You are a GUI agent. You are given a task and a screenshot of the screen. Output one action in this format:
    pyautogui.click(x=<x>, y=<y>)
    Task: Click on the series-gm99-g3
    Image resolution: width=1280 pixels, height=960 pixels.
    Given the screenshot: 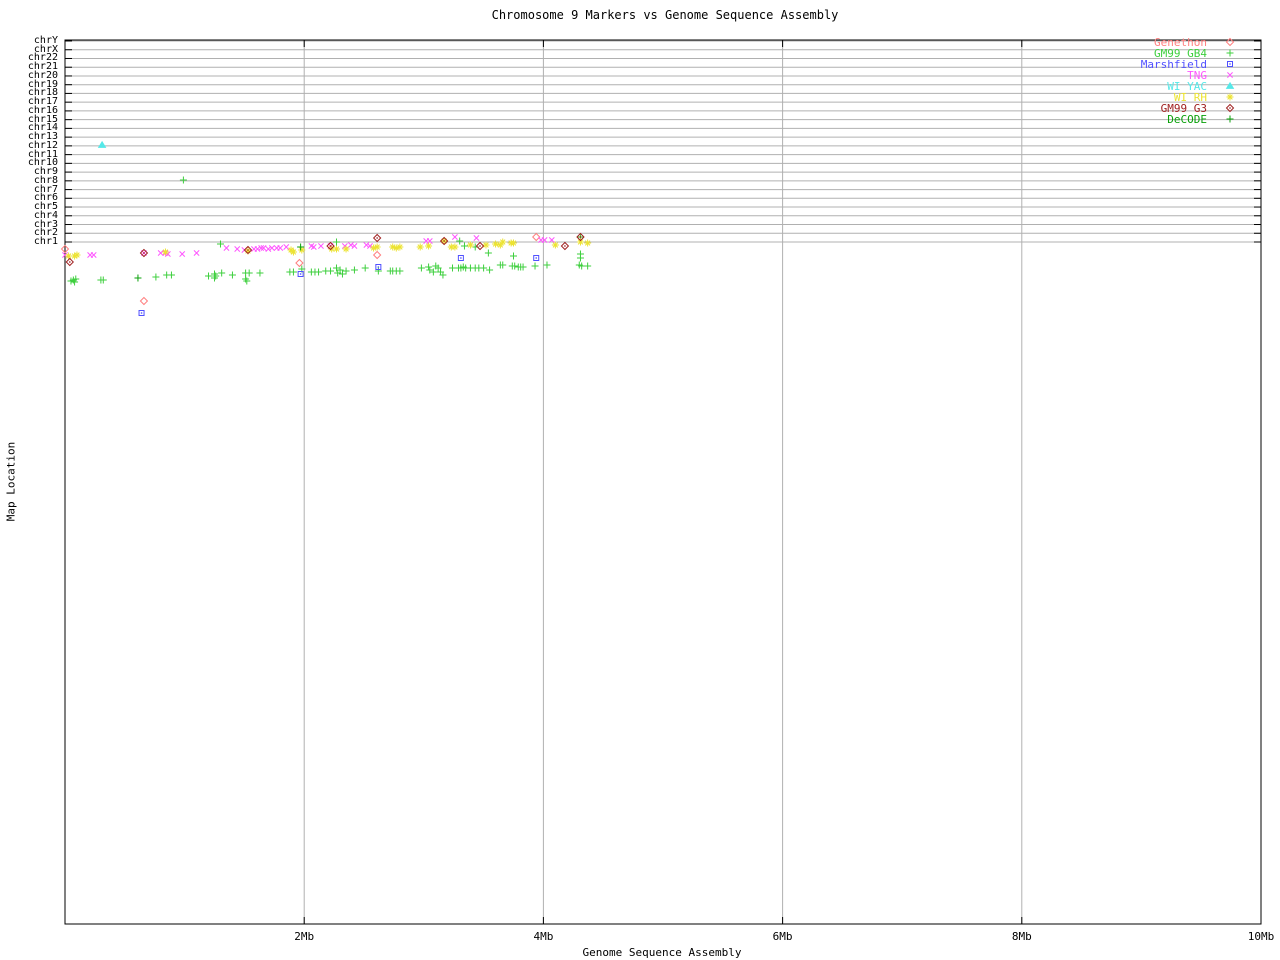 What is the action you would take?
    pyautogui.click(x=325, y=249)
    